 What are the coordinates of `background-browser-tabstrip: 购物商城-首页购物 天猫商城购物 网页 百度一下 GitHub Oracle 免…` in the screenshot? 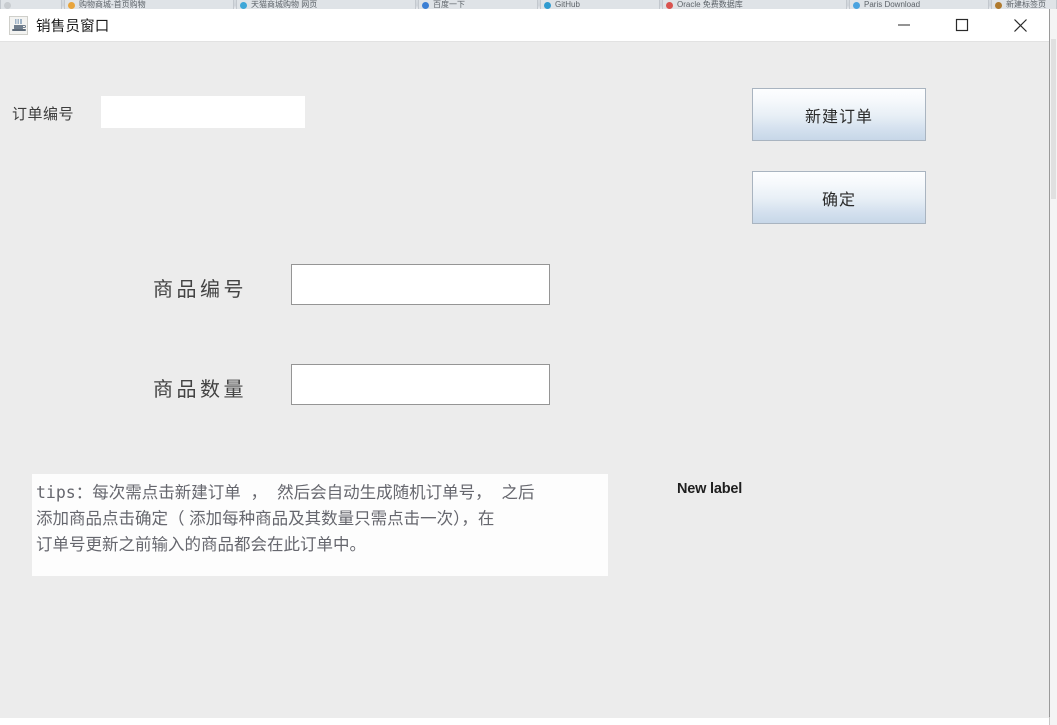 It's located at (528, 4).